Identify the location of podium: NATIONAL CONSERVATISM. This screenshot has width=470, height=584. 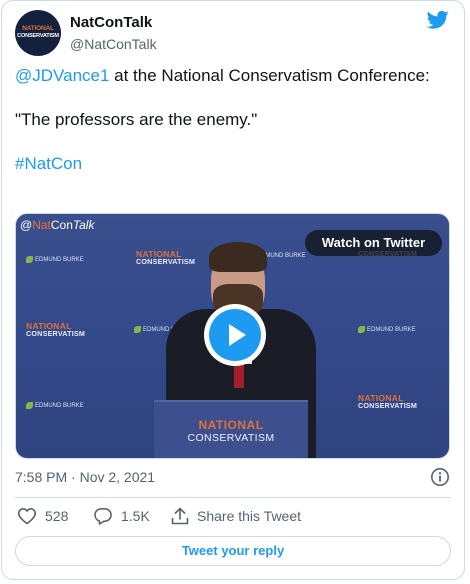
(231, 429).